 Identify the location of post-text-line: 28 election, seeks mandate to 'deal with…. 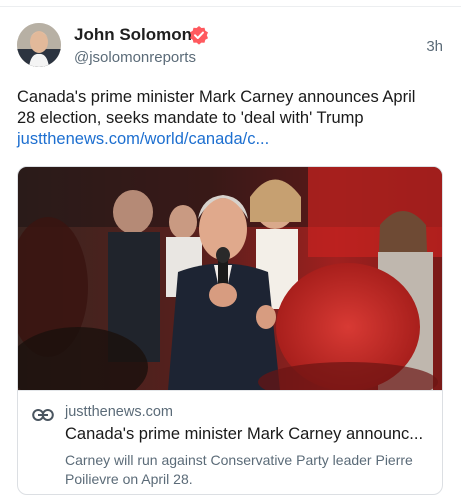
(190, 118).